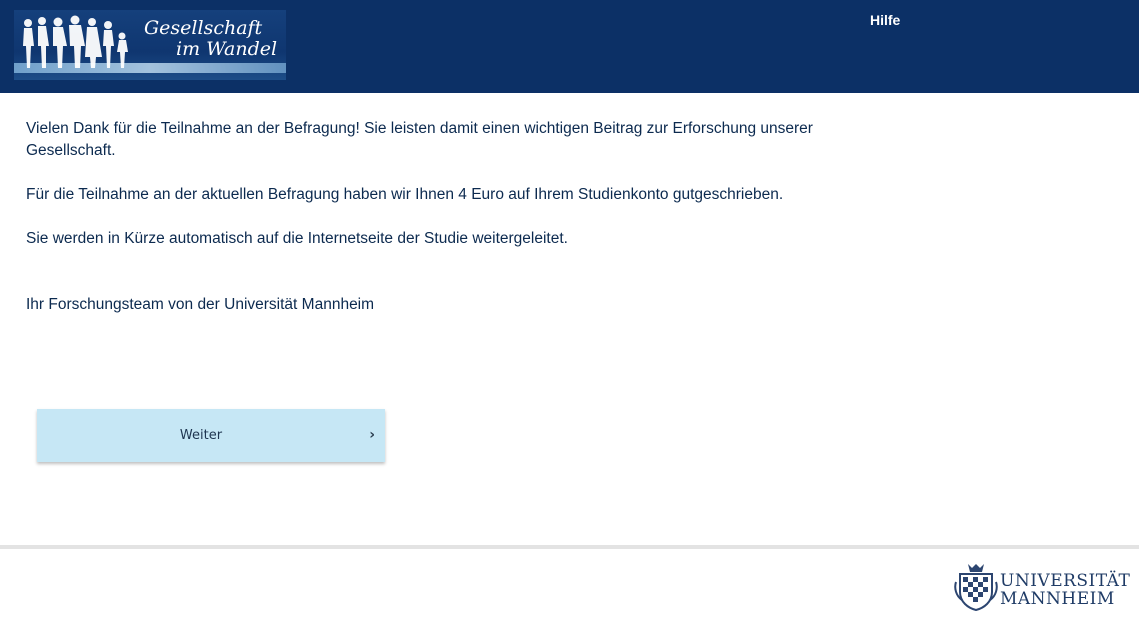  What do you see at coordinates (75, 41) in the screenshot?
I see `people-silhouettes-icon` at bounding box center [75, 41].